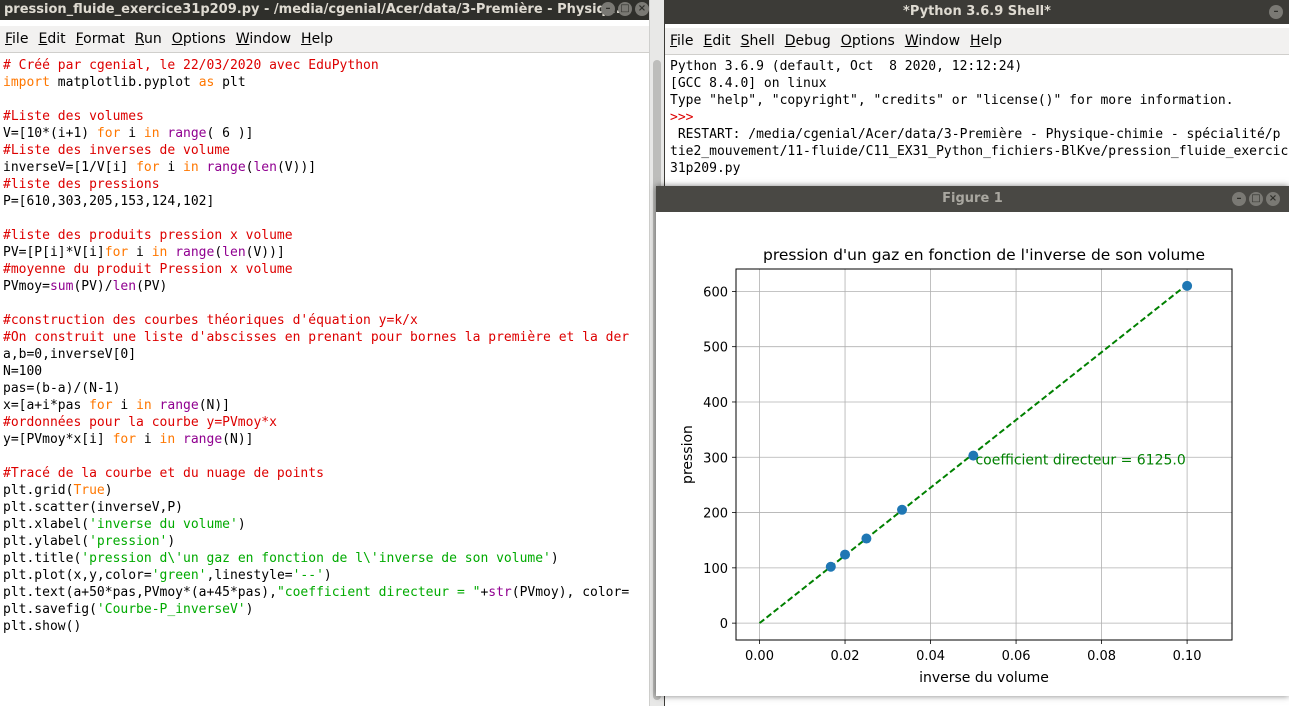 The width and height of the screenshot is (1289, 706). What do you see at coordinates (984, 678) in the screenshot?
I see `x-axis-label: inverse du volume` at bounding box center [984, 678].